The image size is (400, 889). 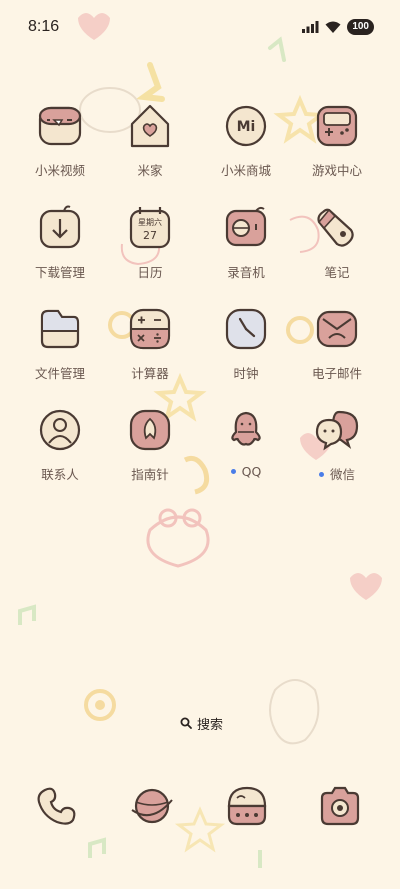 I want to click on app-label: 日历, so click(x=150, y=272).